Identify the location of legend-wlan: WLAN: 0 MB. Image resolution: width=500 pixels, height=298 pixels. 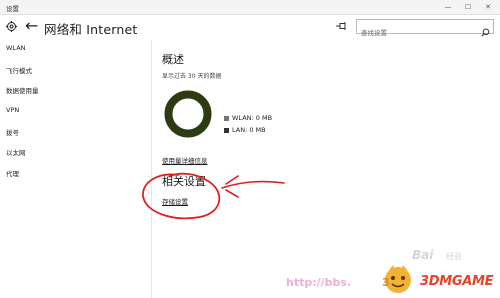
(248, 118).